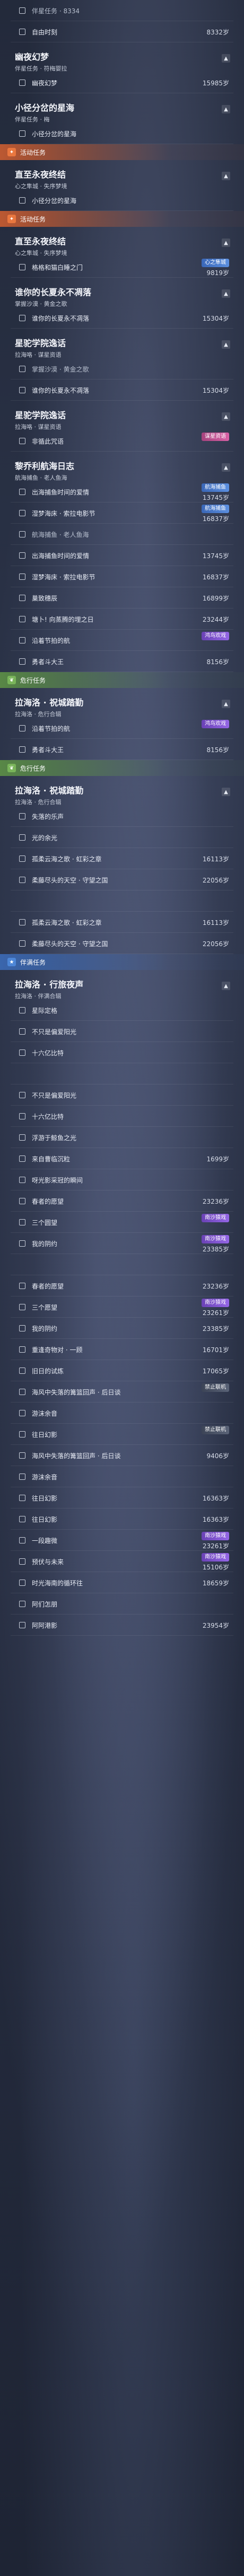 This screenshot has width=244, height=2576. I want to click on quest-step: 阿们怎朋, so click(122, 1604).